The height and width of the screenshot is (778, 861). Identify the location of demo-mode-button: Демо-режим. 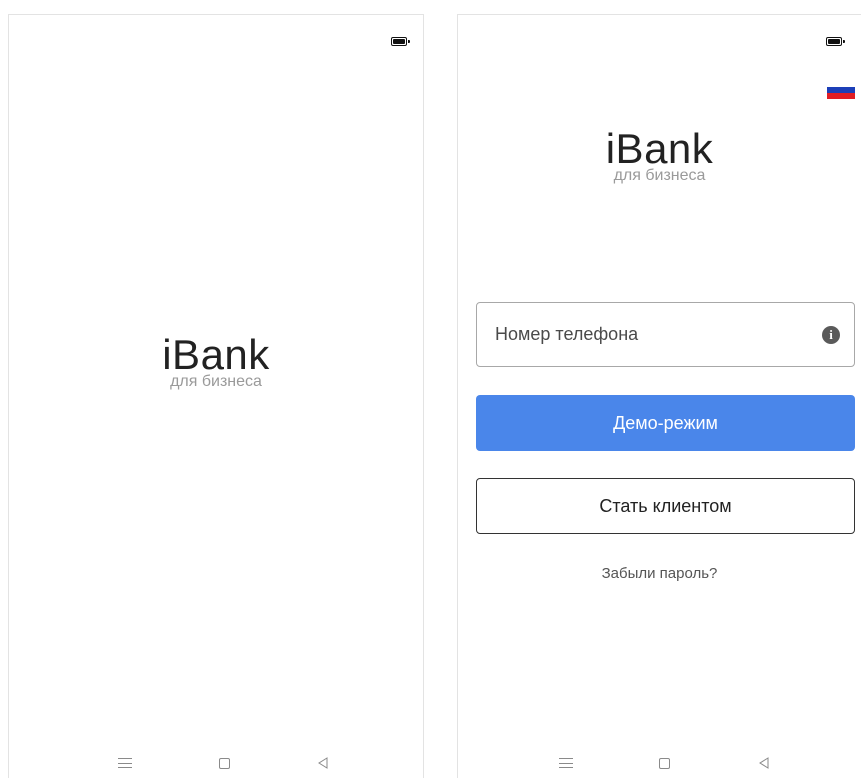
(665, 423).